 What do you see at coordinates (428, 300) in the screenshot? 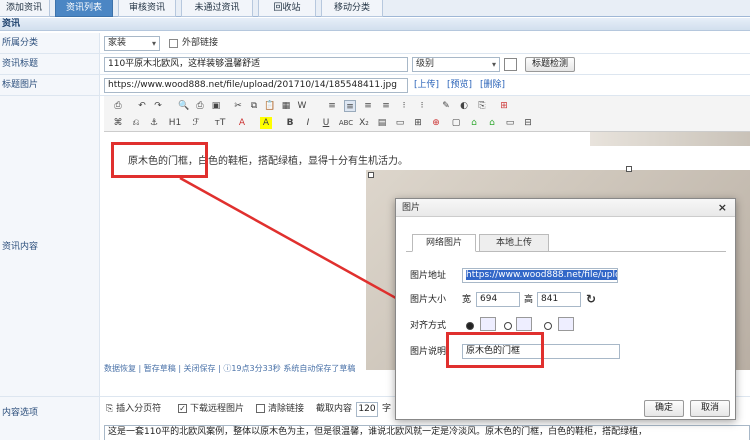
I see `size-label: 图片大小` at bounding box center [428, 300].